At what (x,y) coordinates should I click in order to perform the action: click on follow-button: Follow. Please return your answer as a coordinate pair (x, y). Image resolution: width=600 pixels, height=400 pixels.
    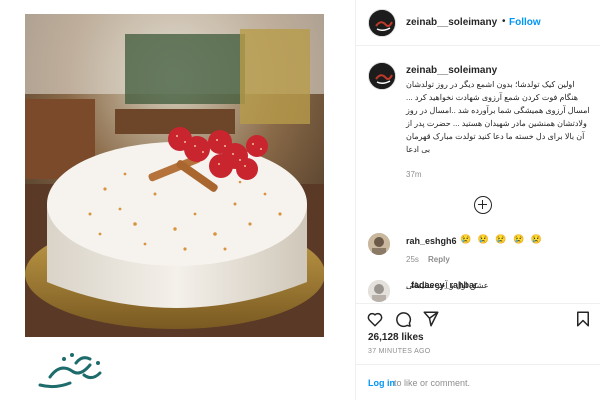
    Looking at the image, I should click on (525, 22).